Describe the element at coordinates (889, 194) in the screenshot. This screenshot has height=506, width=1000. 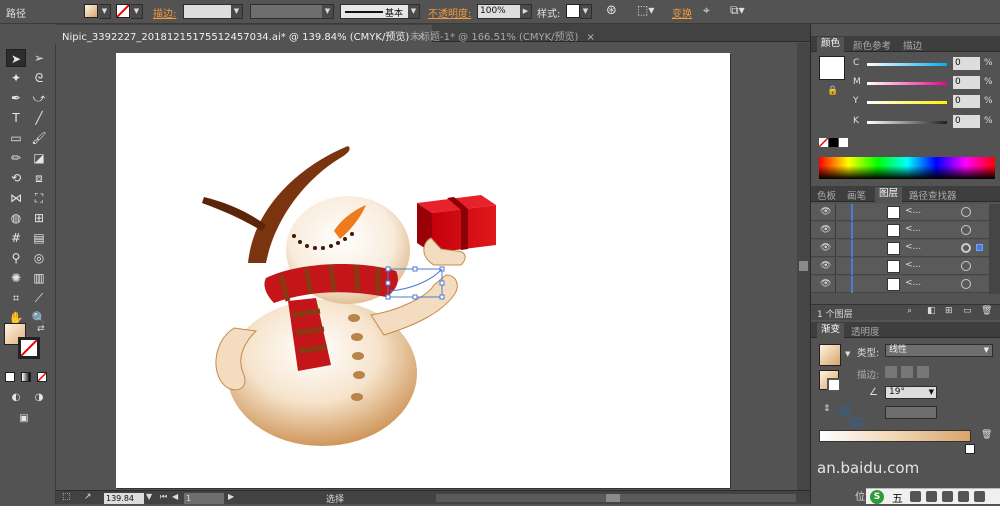
I see `tab-layers: 图层` at that location.